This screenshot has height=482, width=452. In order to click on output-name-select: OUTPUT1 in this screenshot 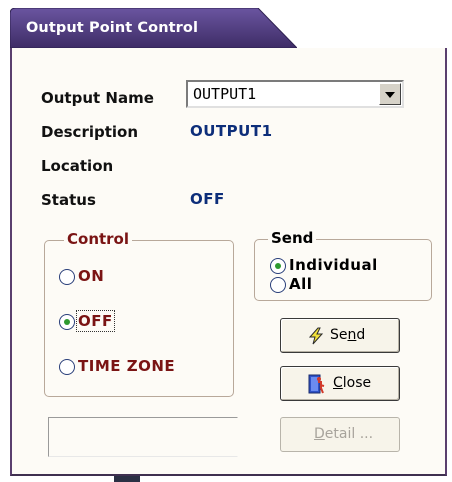, I will do `click(295, 94)`.